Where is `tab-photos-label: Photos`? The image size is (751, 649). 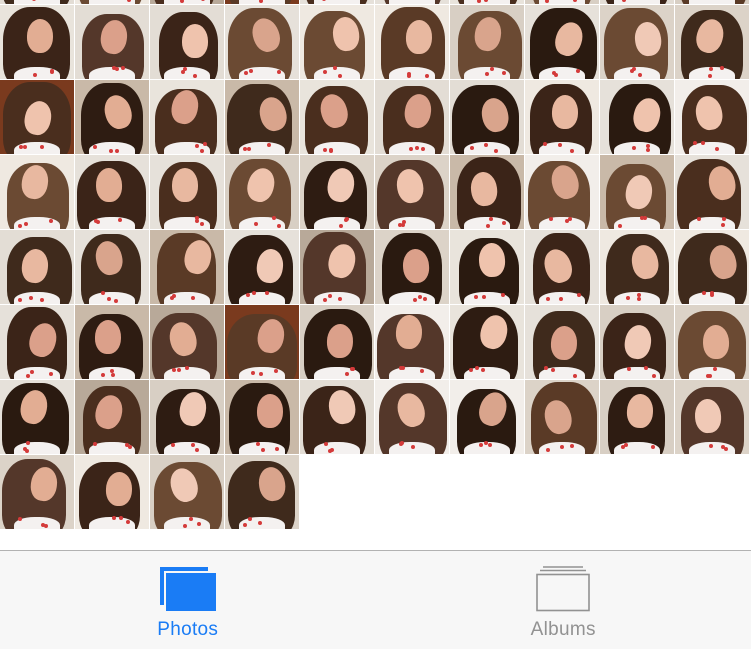 tab-photos-label: Photos is located at coordinates (188, 629).